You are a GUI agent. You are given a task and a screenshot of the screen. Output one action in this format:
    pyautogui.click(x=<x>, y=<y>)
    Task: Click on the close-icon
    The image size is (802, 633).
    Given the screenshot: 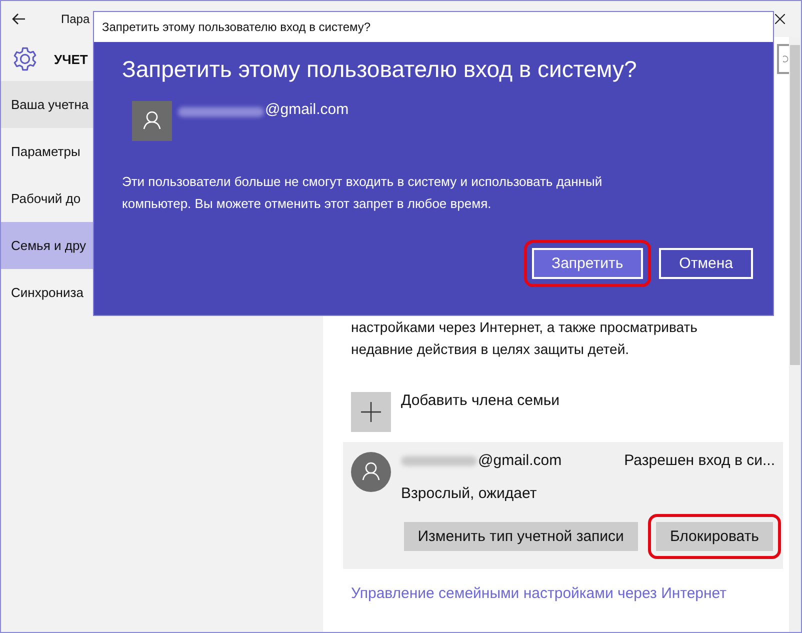 What is the action you would take?
    pyautogui.click(x=780, y=19)
    